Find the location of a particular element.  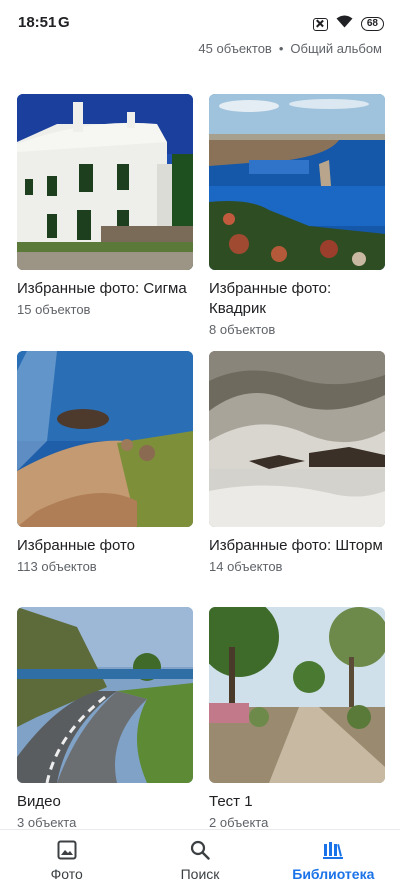

album-card: Видео 3 объекта is located at coordinates (105, 718).